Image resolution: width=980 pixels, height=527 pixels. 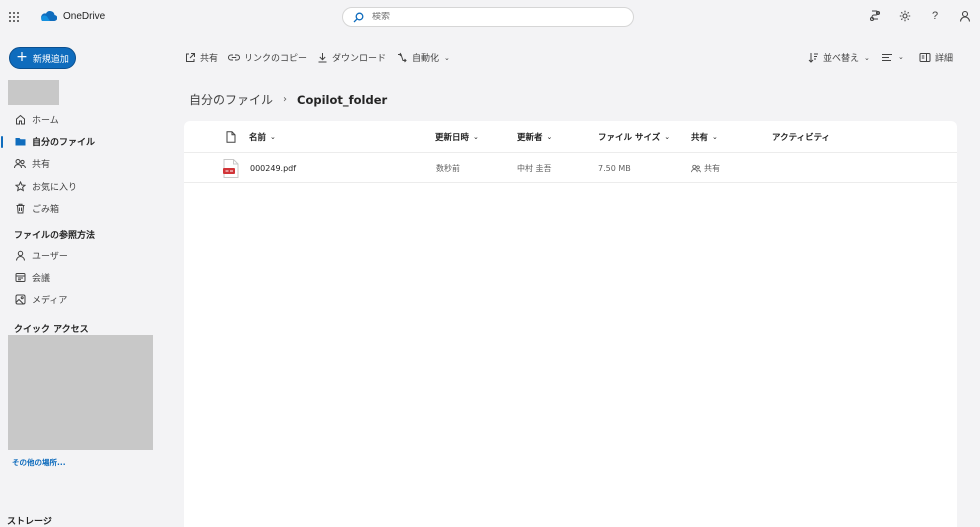 I want to click on sidebar-item-people: ユーザー, so click(x=90, y=255).